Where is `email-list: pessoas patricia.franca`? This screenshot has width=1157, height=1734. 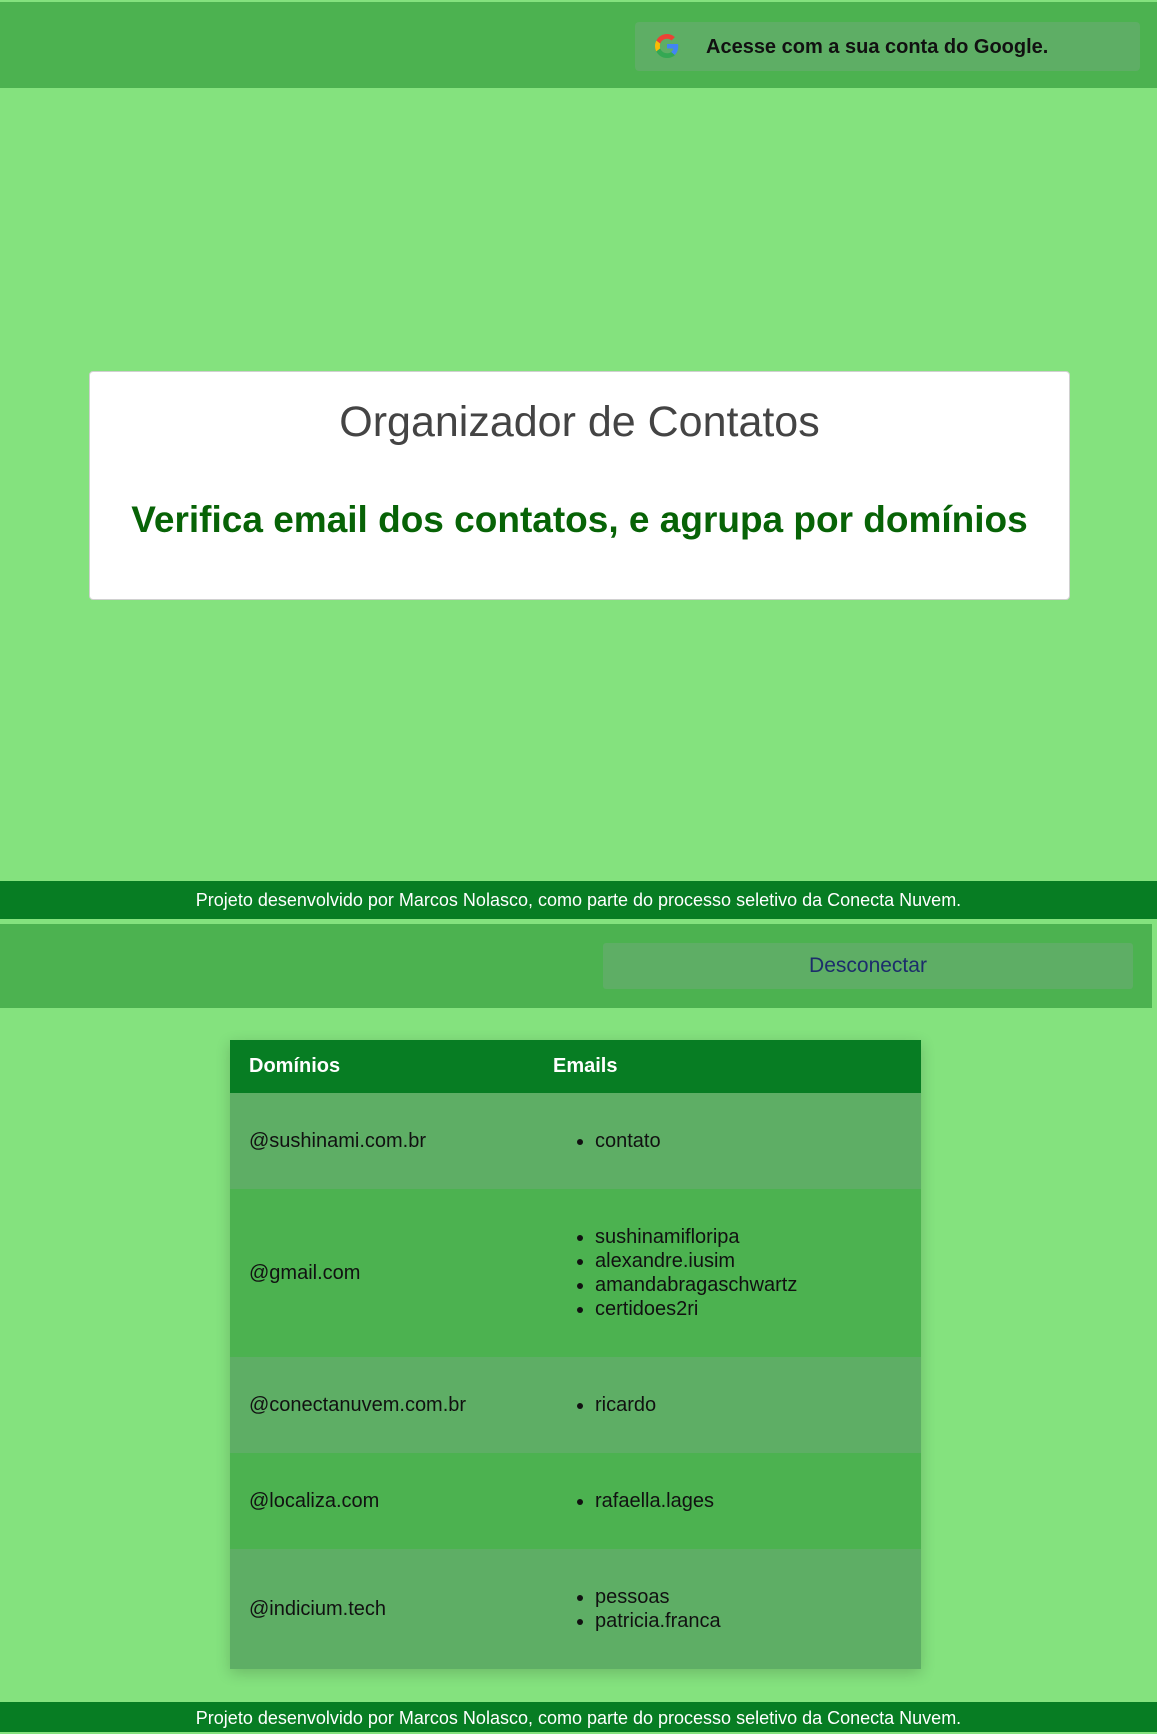 email-list: pessoas patricia.franca is located at coordinates (737, 1609).